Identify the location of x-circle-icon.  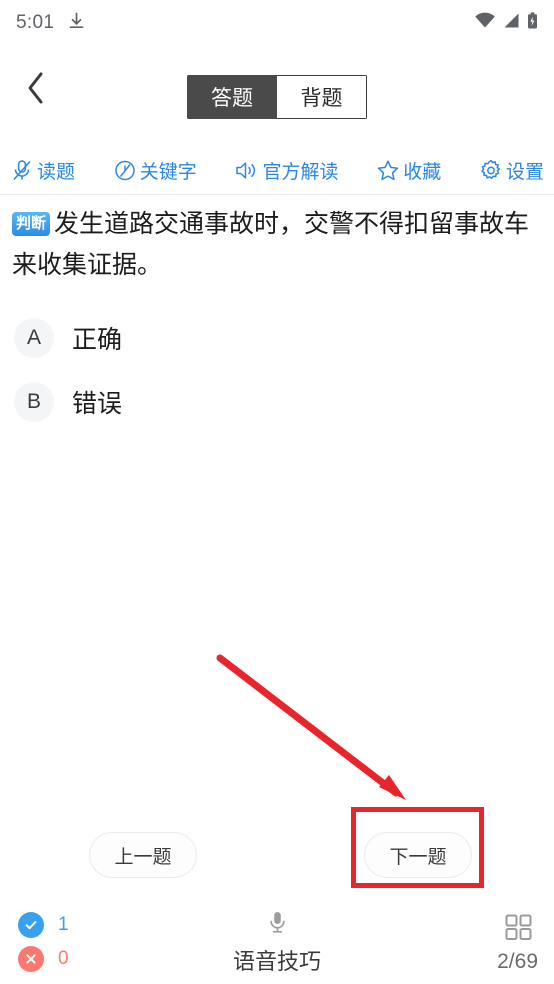
(31, 959).